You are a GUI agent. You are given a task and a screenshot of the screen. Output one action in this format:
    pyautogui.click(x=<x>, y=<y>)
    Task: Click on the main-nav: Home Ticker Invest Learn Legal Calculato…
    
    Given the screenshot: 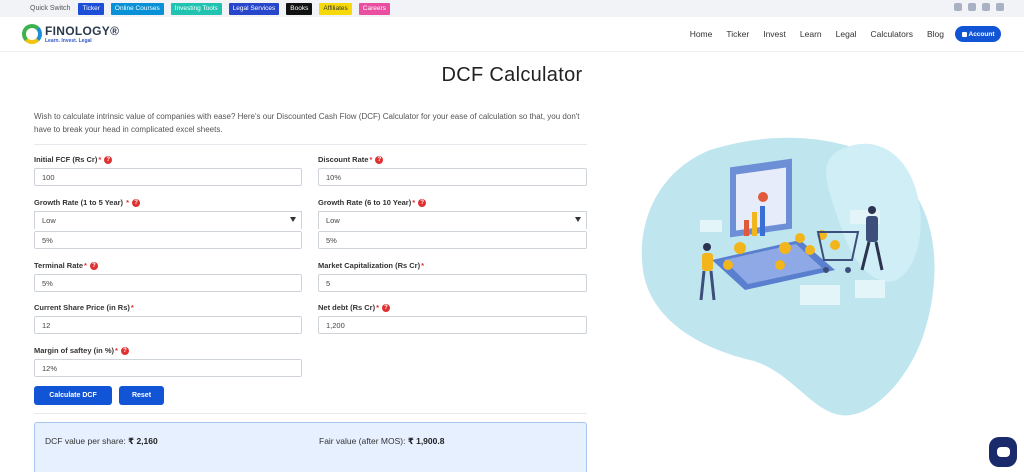 What is the action you would take?
    pyautogui.click(x=810, y=34)
    